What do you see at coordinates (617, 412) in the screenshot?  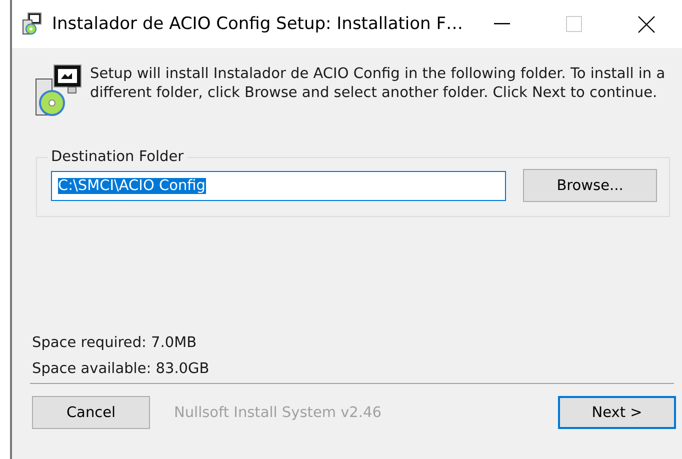 I see `next-button: Next >` at bounding box center [617, 412].